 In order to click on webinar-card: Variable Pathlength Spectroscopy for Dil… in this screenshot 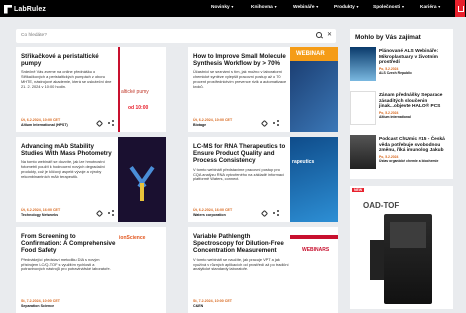, I will do `click(263, 270)`.